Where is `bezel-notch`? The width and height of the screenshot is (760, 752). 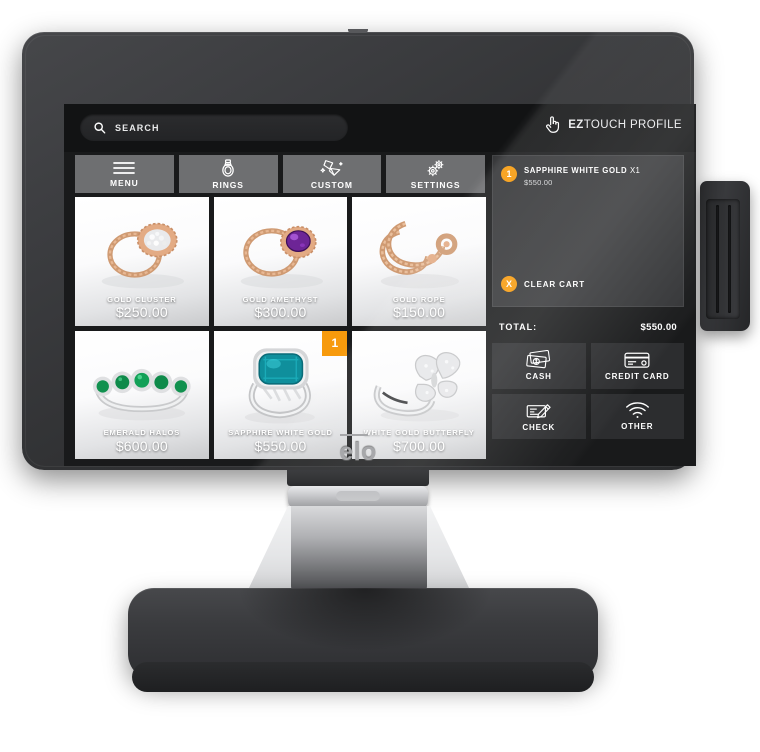 bezel-notch is located at coordinates (358, 31).